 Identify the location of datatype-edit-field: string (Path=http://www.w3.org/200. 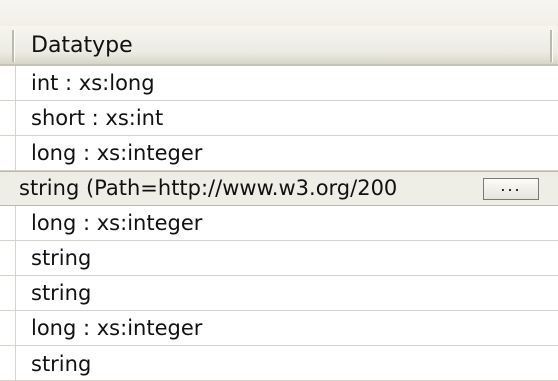
(208, 188).